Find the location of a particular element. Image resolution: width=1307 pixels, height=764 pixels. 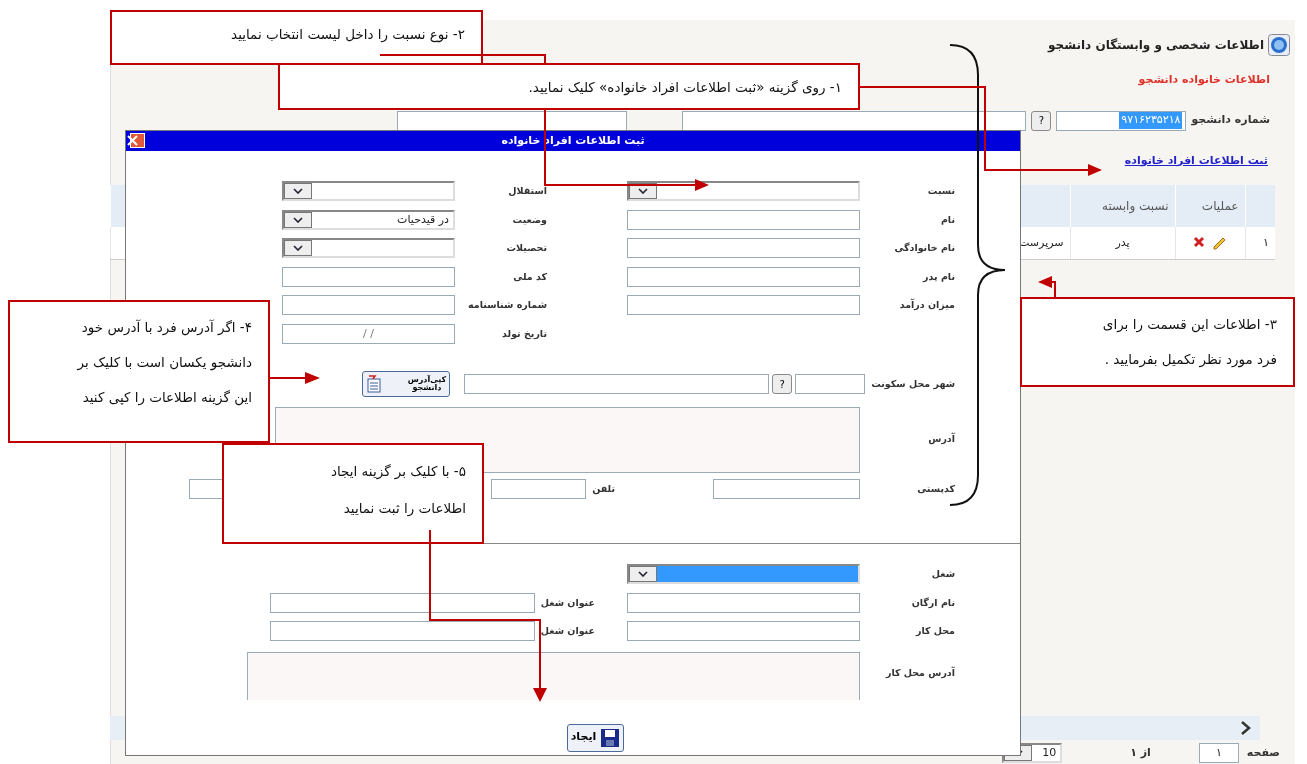

callout-text: ۲- نوع نسبت را داخل لیست انتخاب نمایید is located at coordinates (348, 35).